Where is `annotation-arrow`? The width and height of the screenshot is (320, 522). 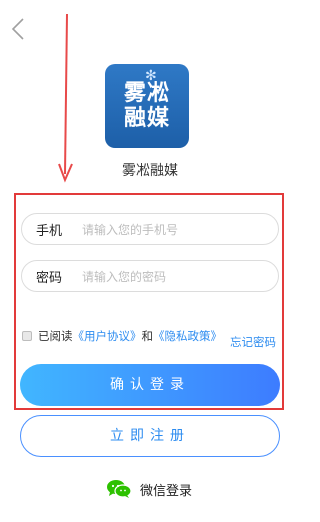
annotation-arrow is located at coordinates (65, 98).